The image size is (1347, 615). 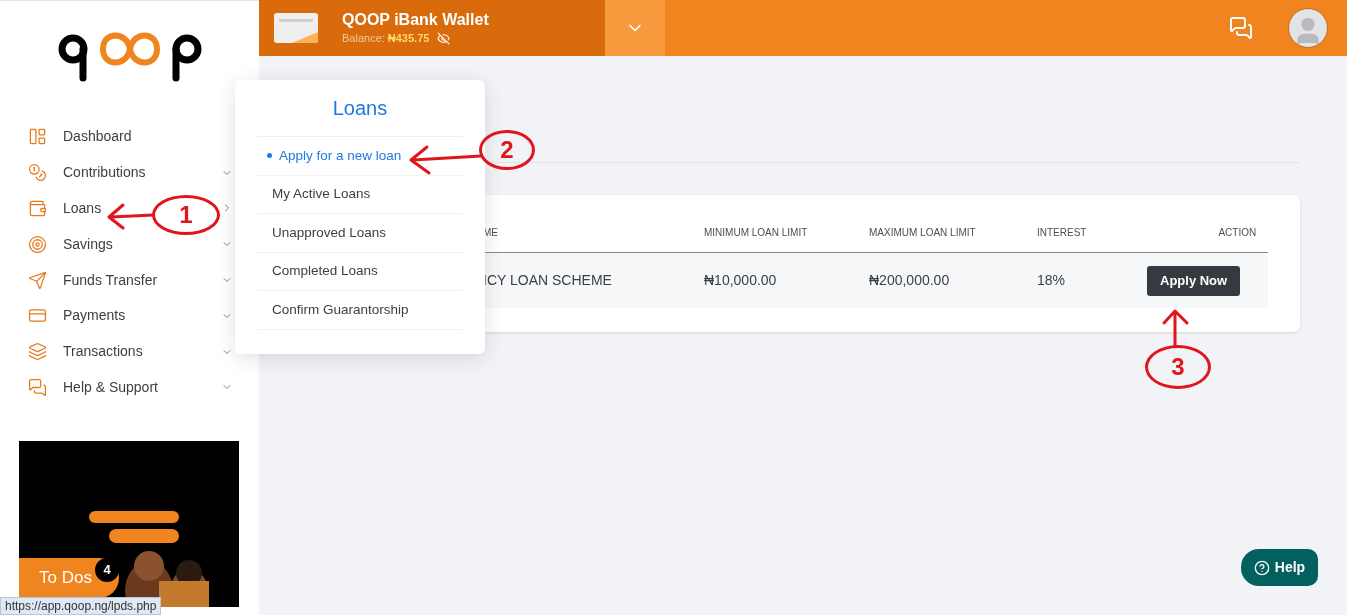 What do you see at coordinates (1194, 280) in the screenshot?
I see `apply-now-button: Apply Now` at bounding box center [1194, 280].